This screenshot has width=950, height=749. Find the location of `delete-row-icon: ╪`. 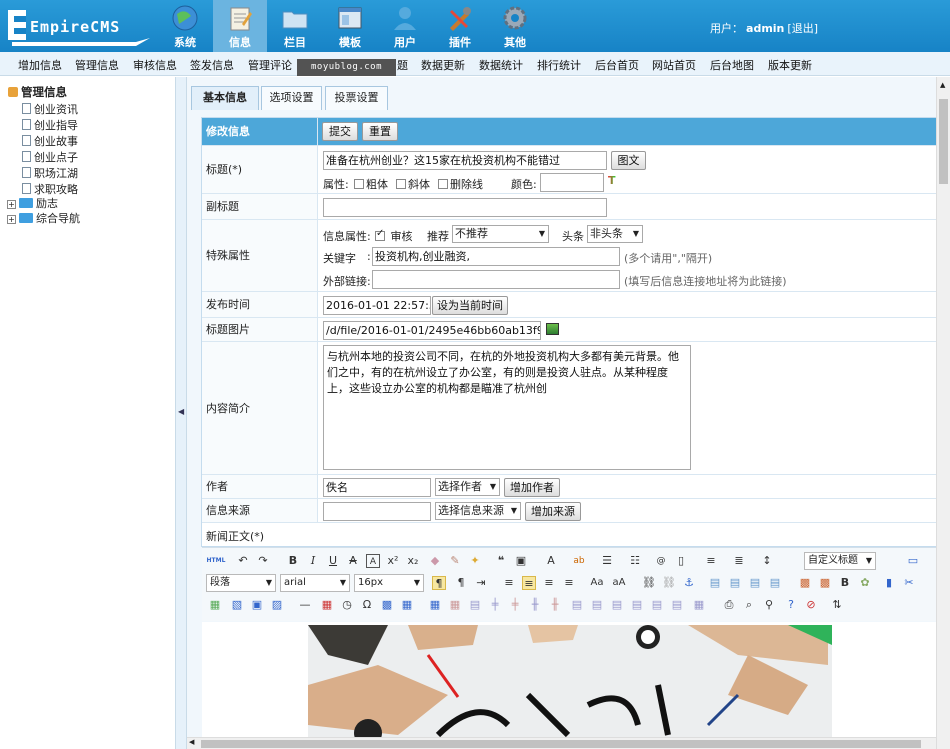

delete-row-icon: ╪ is located at coordinates (515, 605).